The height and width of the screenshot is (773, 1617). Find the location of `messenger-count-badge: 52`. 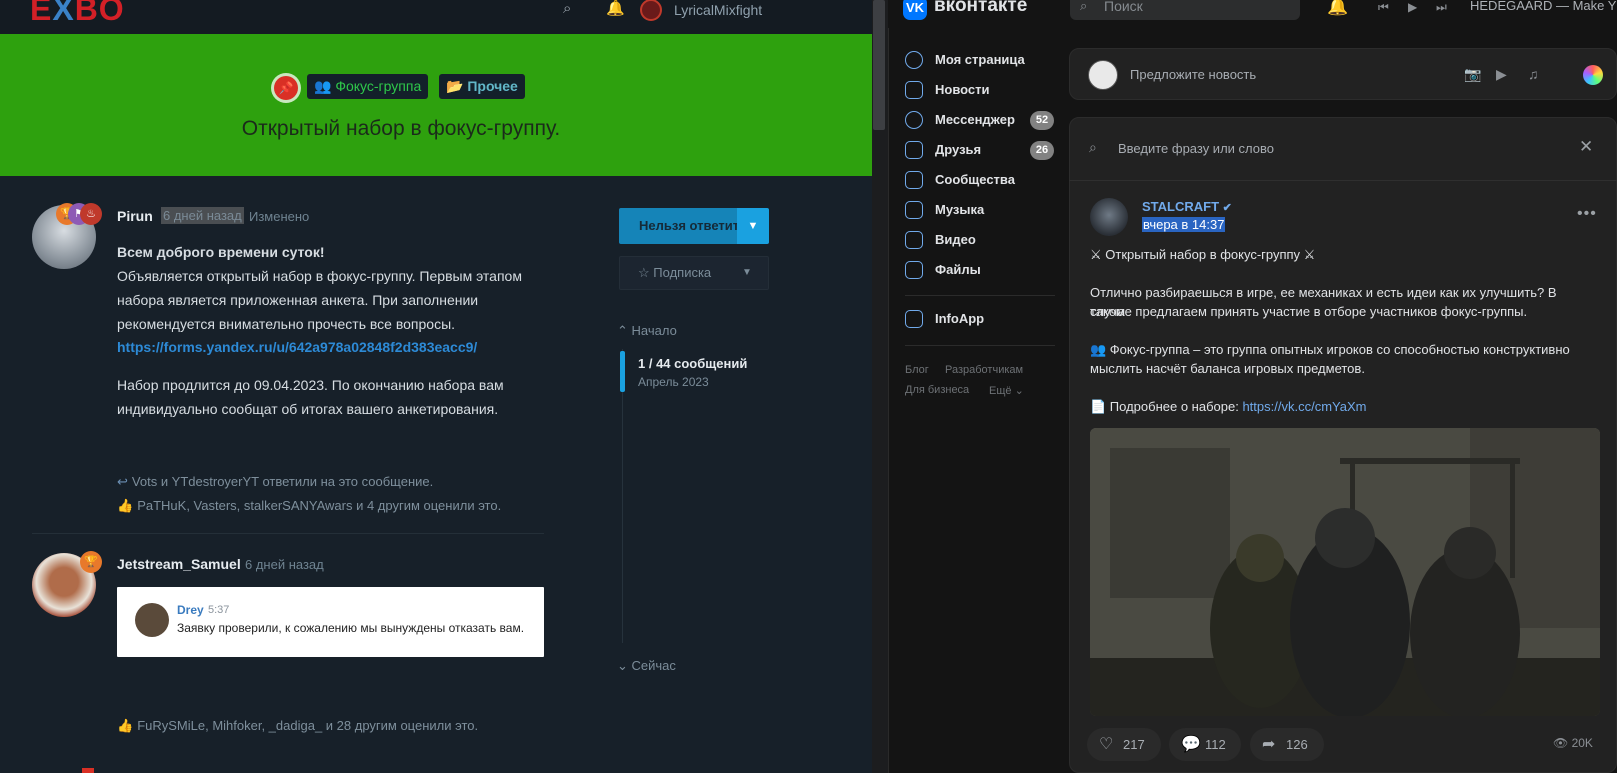

messenger-count-badge: 52 is located at coordinates (1042, 120).